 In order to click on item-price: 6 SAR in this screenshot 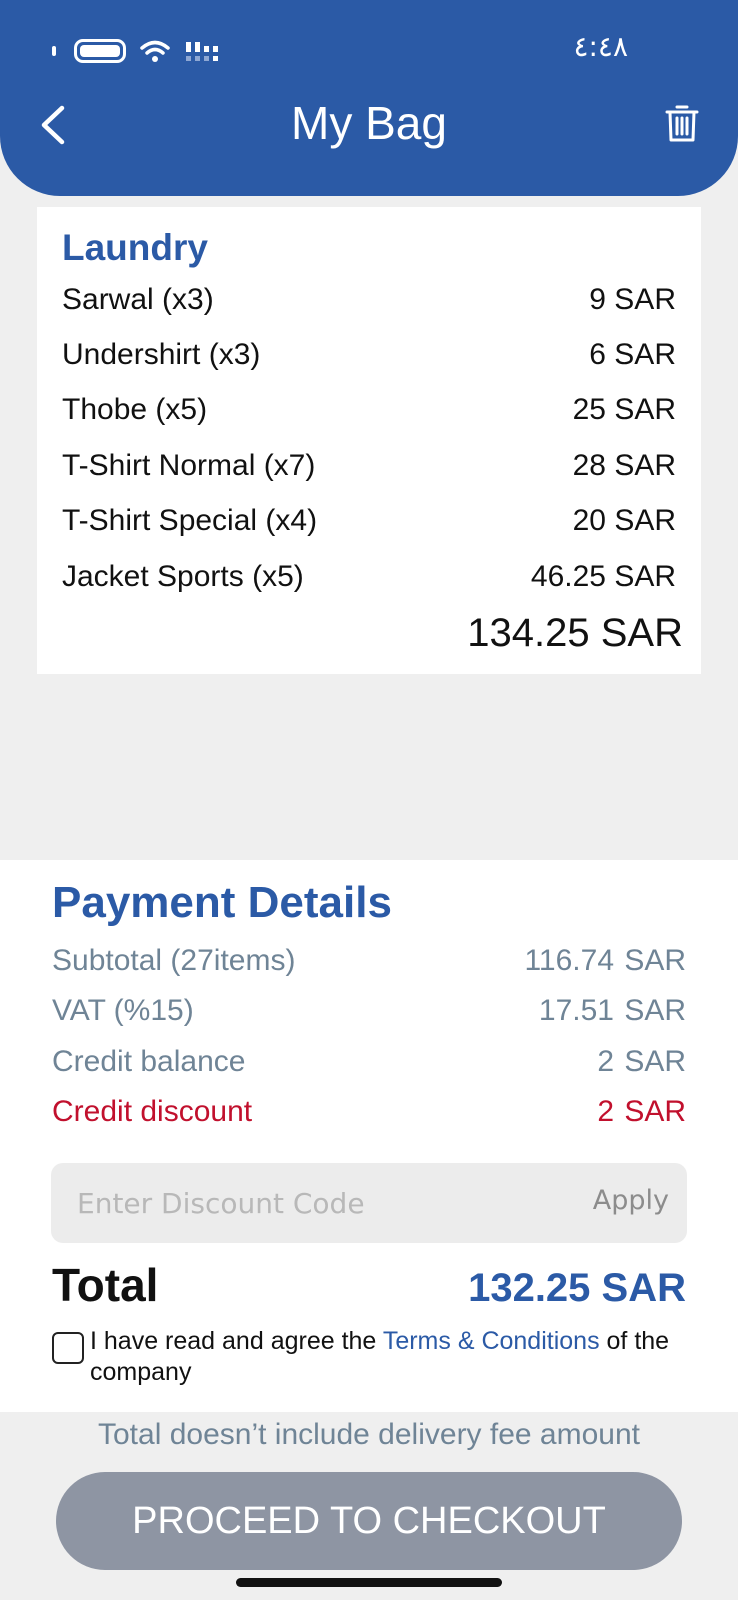, I will do `click(632, 354)`.